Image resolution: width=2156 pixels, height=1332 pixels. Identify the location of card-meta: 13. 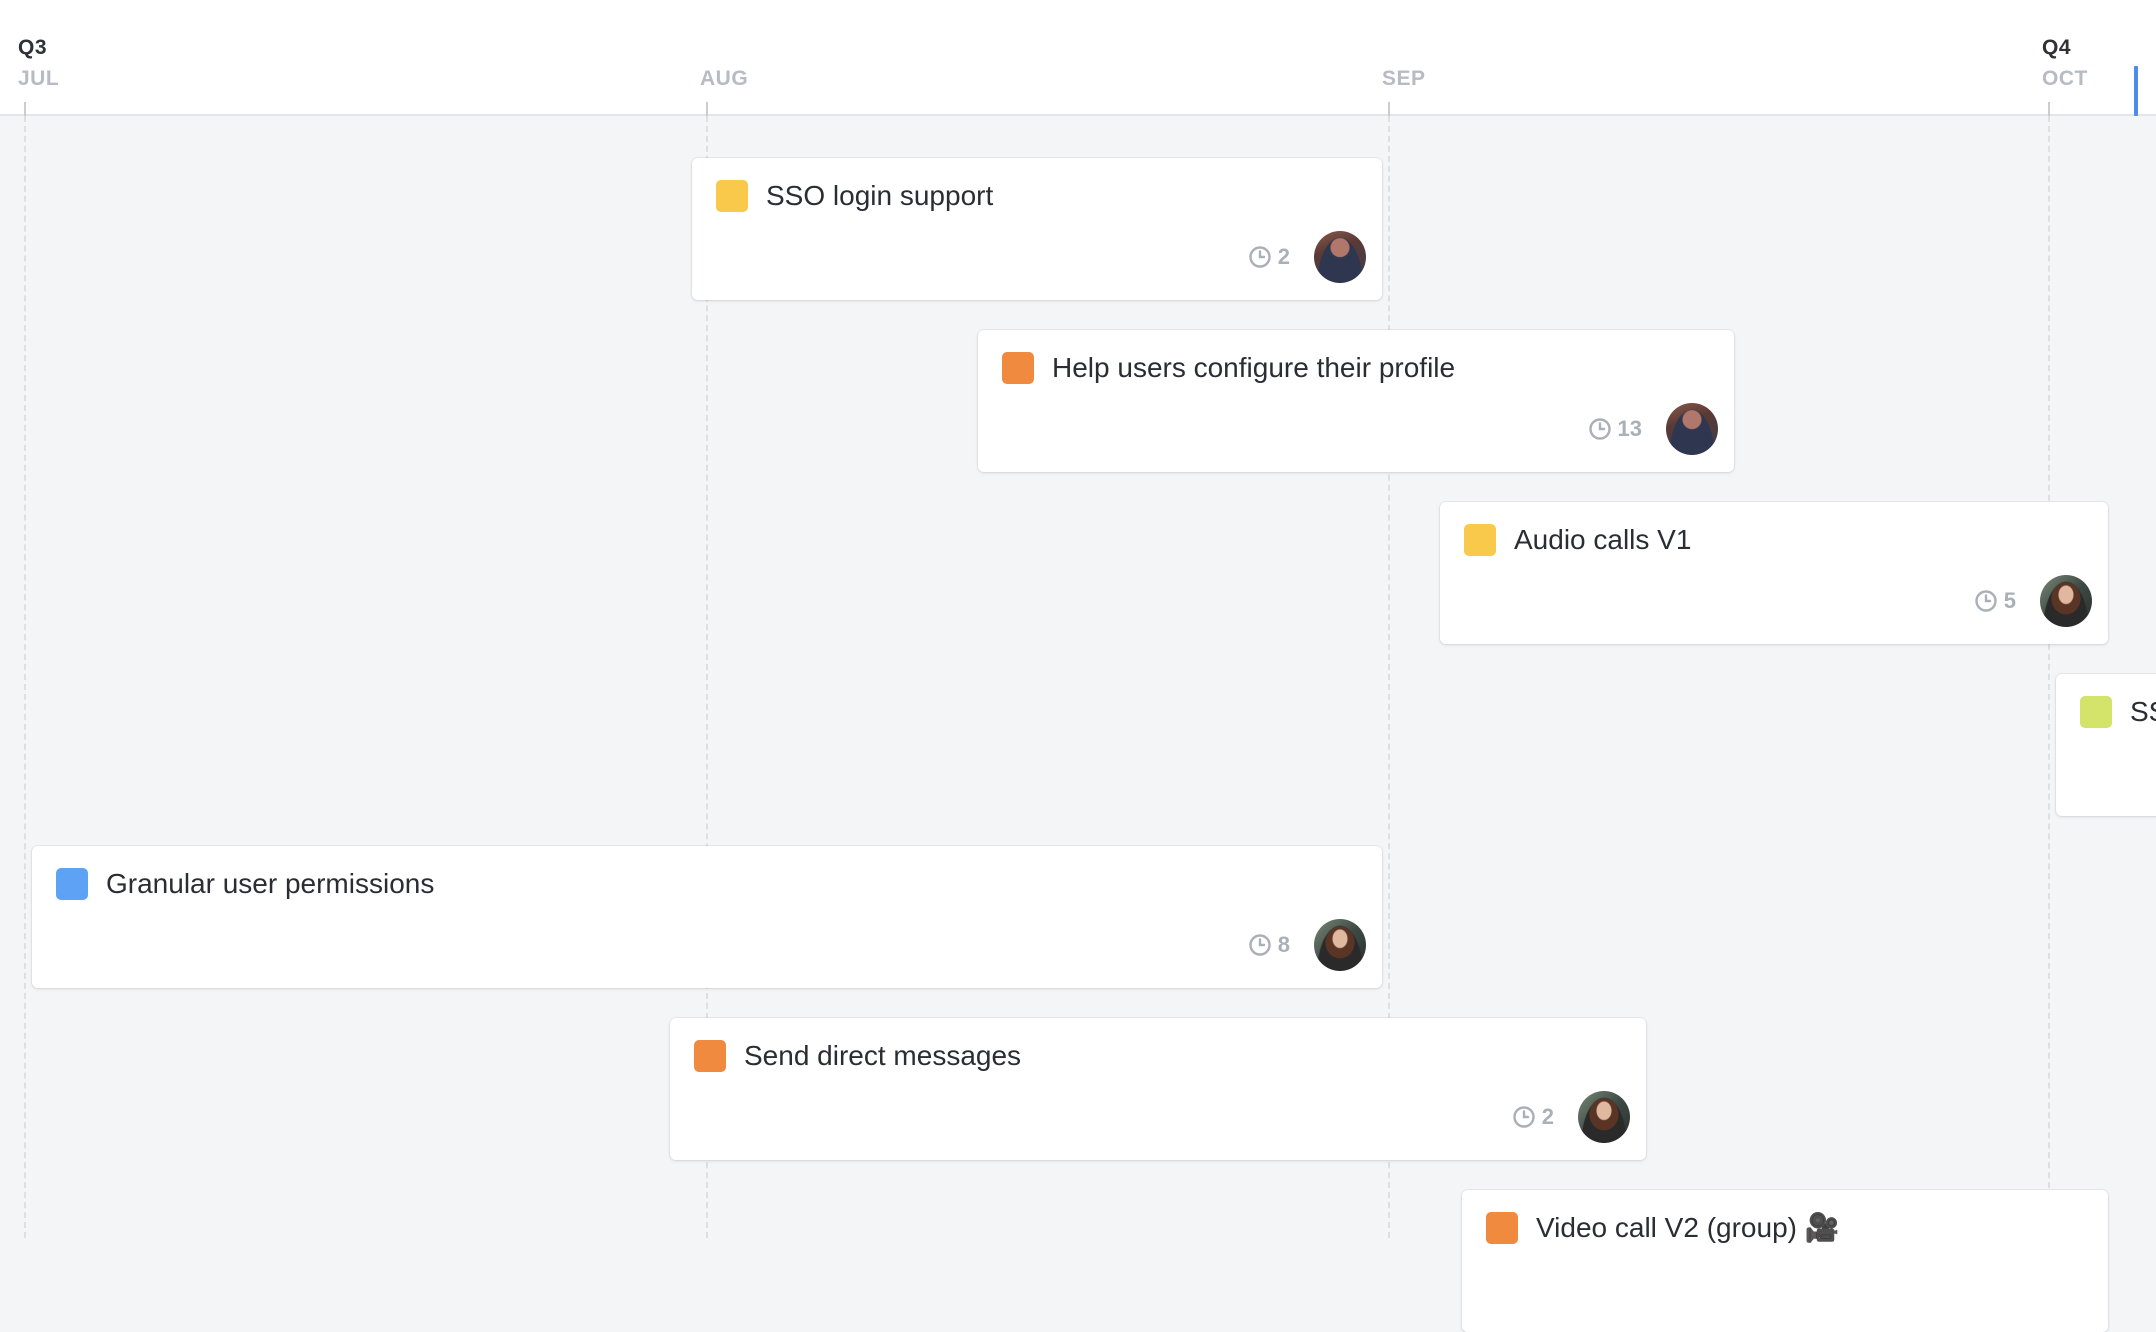
(1653, 429).